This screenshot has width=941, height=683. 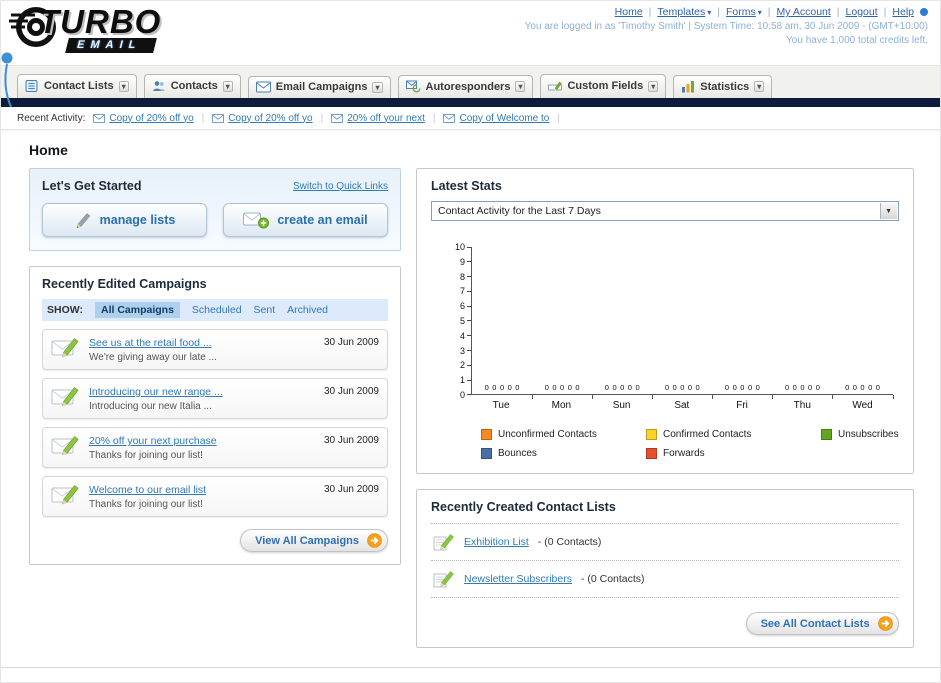 I want to click on tab-label-email-campaigns: Email Campaigns, so click(x=321, y=87).